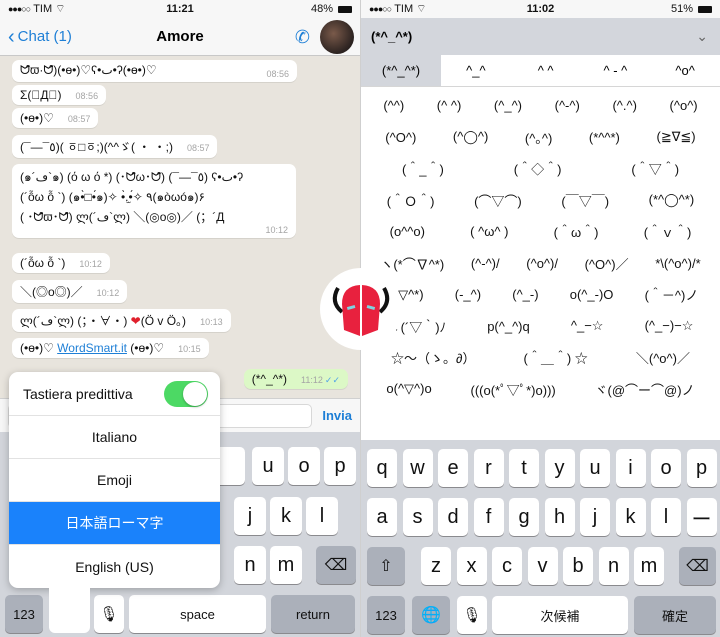 Image resolution: width=720 pixels, height=637 pixels. Describe the element at coordinates (431, 615) in the screenshot. I see `globe-key: 🌐` at that location.